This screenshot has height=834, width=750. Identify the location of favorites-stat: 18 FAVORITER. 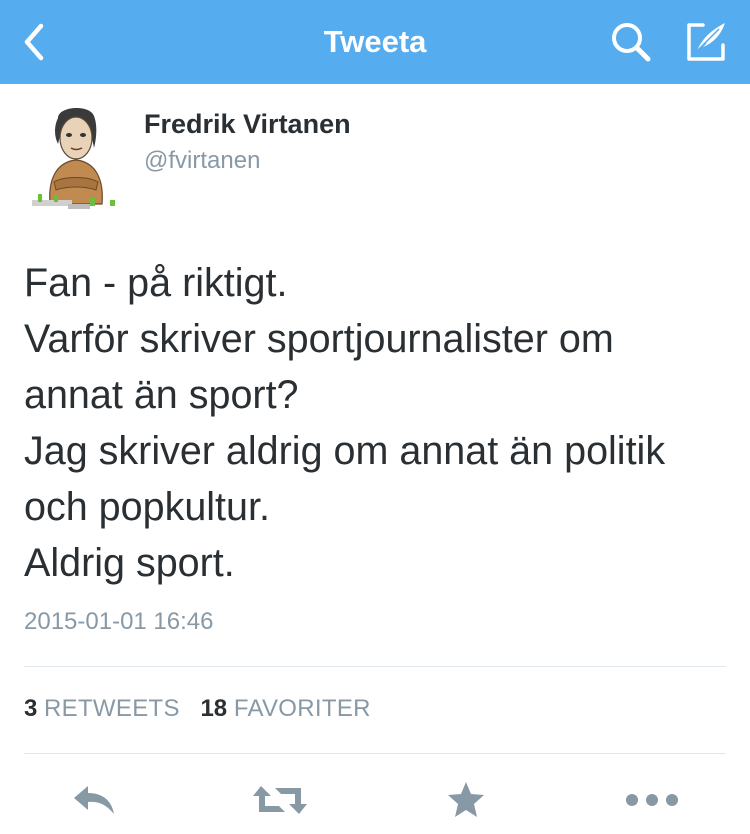
(285, 709).